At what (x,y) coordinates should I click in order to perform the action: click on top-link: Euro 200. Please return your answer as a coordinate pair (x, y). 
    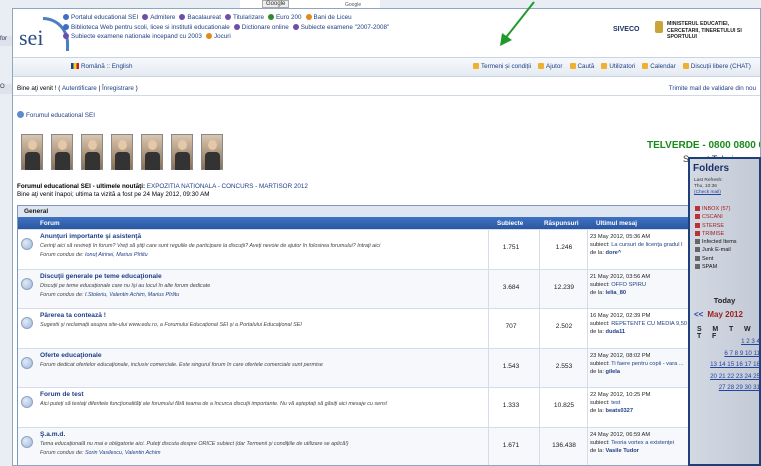
    Looking at the image, I should click on (284, 18).